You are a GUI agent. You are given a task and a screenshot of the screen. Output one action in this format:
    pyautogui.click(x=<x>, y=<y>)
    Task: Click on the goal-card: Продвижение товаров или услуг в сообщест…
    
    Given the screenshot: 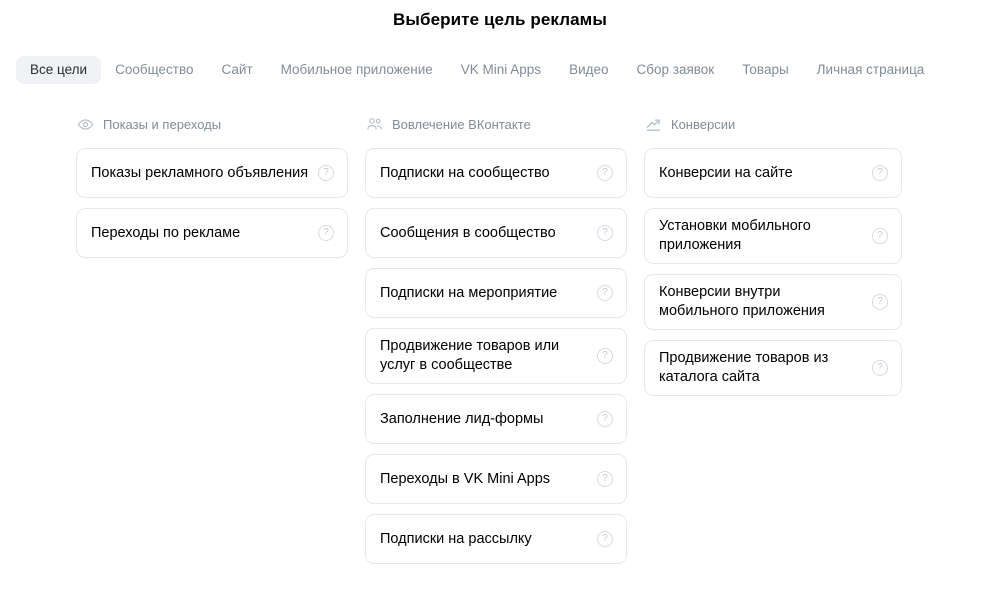 What is the action you would take?
    pyautogui.click(x=496, y=356)
    